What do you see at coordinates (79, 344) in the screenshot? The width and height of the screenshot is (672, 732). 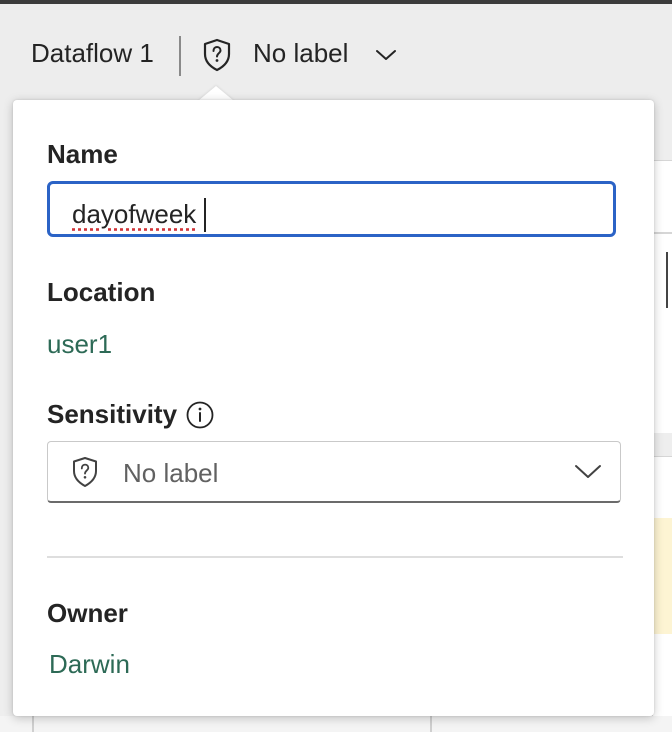 I see `location-value: user1` at bounding box center [79, 344].